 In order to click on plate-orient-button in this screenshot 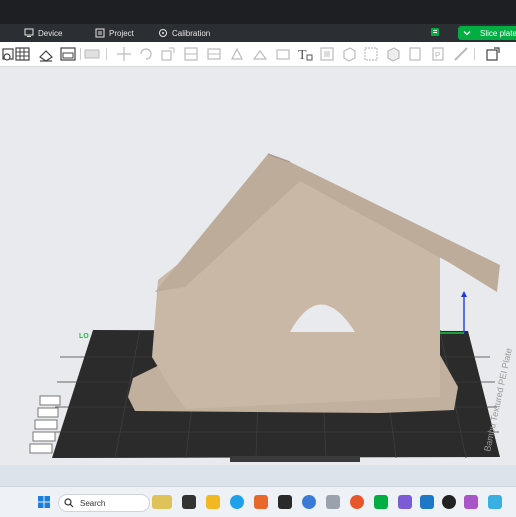, I will do `click(46, 424)`.